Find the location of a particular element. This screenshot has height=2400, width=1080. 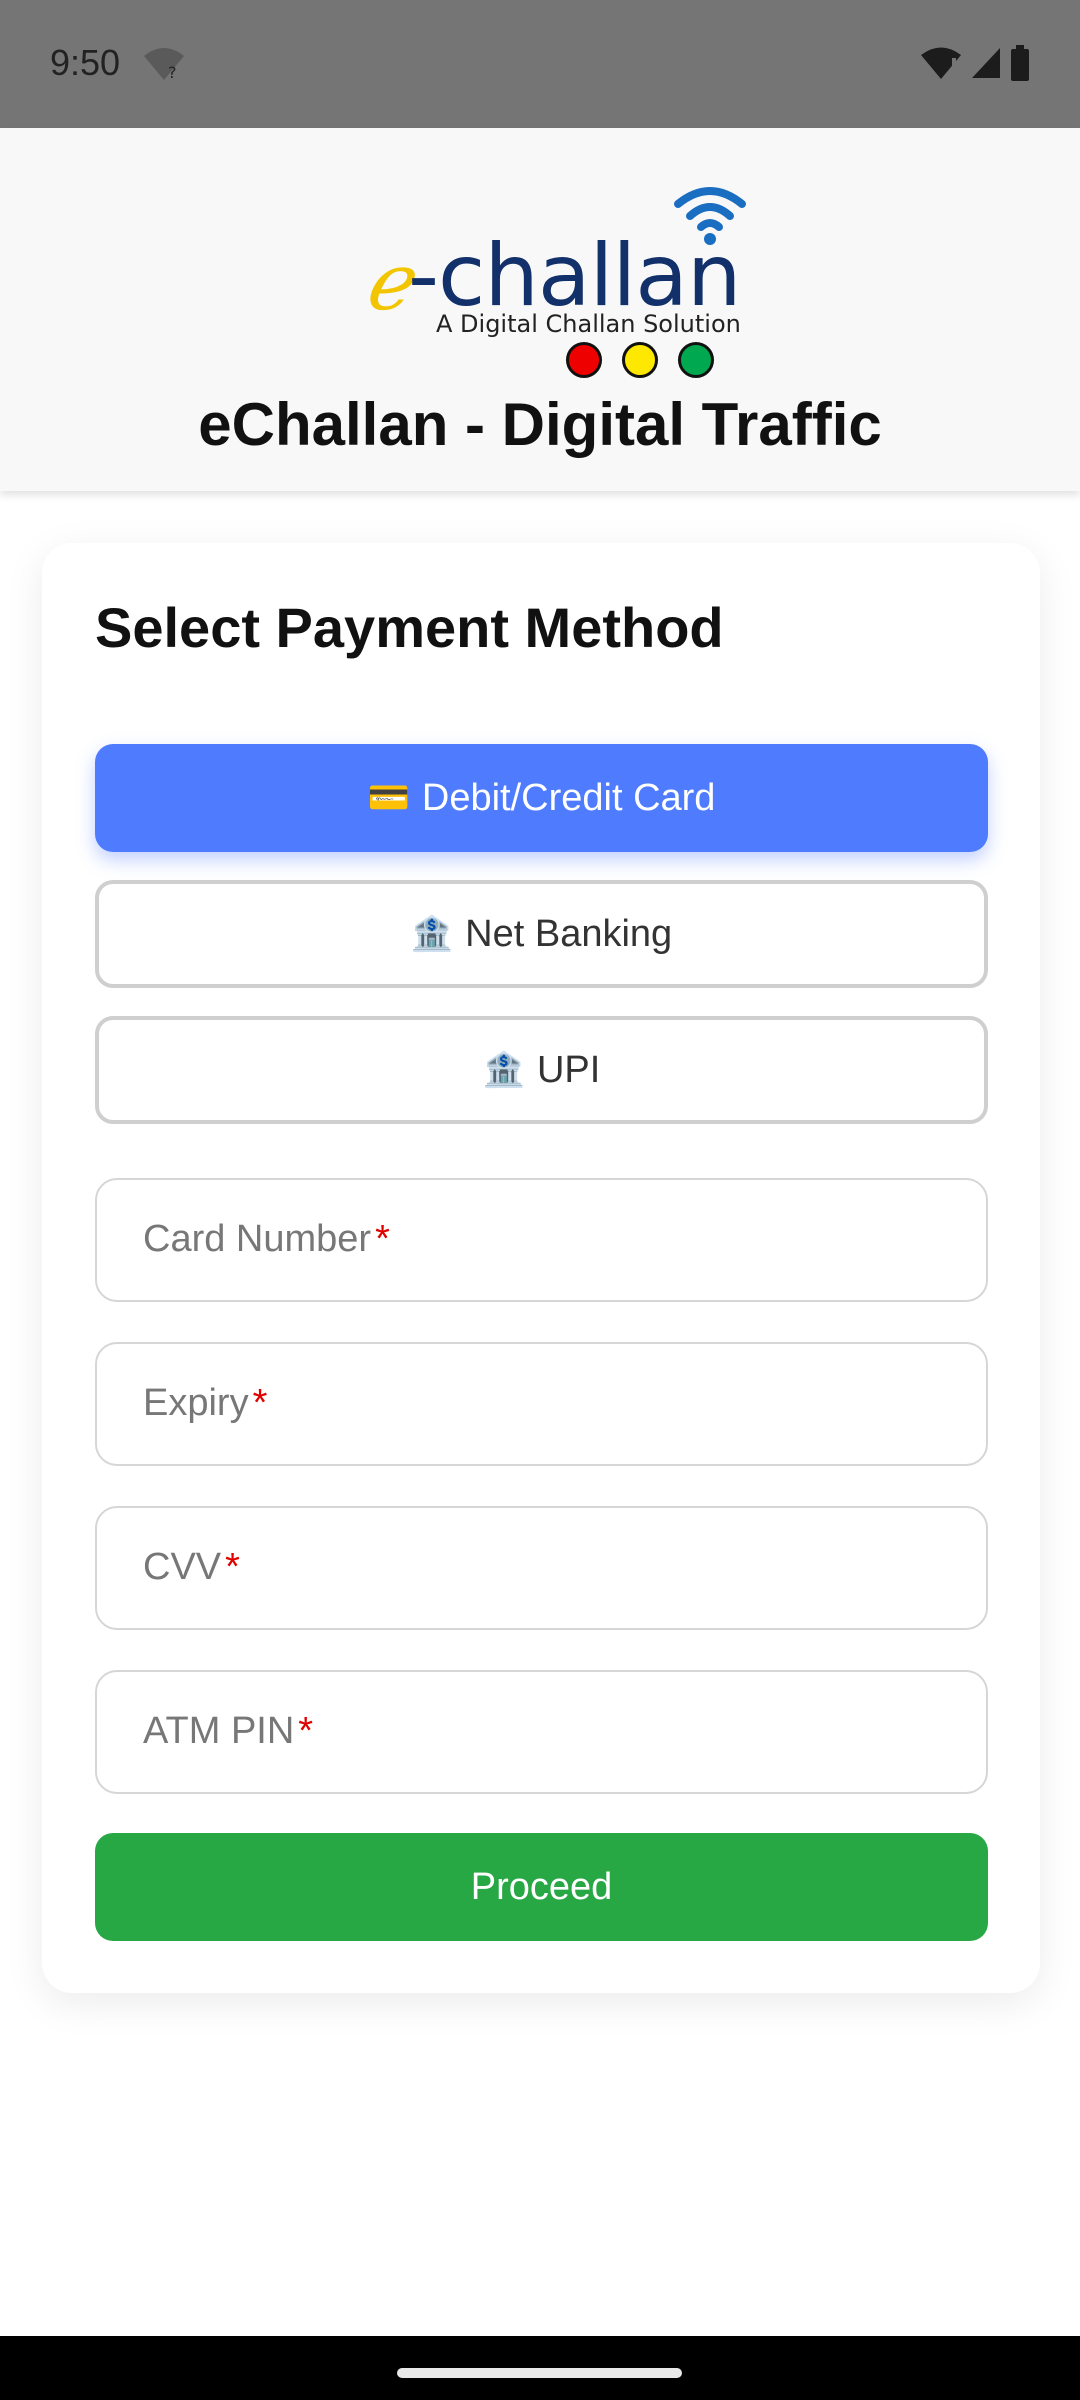

credit-card-icon: 💳 is located at coordinates (388, 798).